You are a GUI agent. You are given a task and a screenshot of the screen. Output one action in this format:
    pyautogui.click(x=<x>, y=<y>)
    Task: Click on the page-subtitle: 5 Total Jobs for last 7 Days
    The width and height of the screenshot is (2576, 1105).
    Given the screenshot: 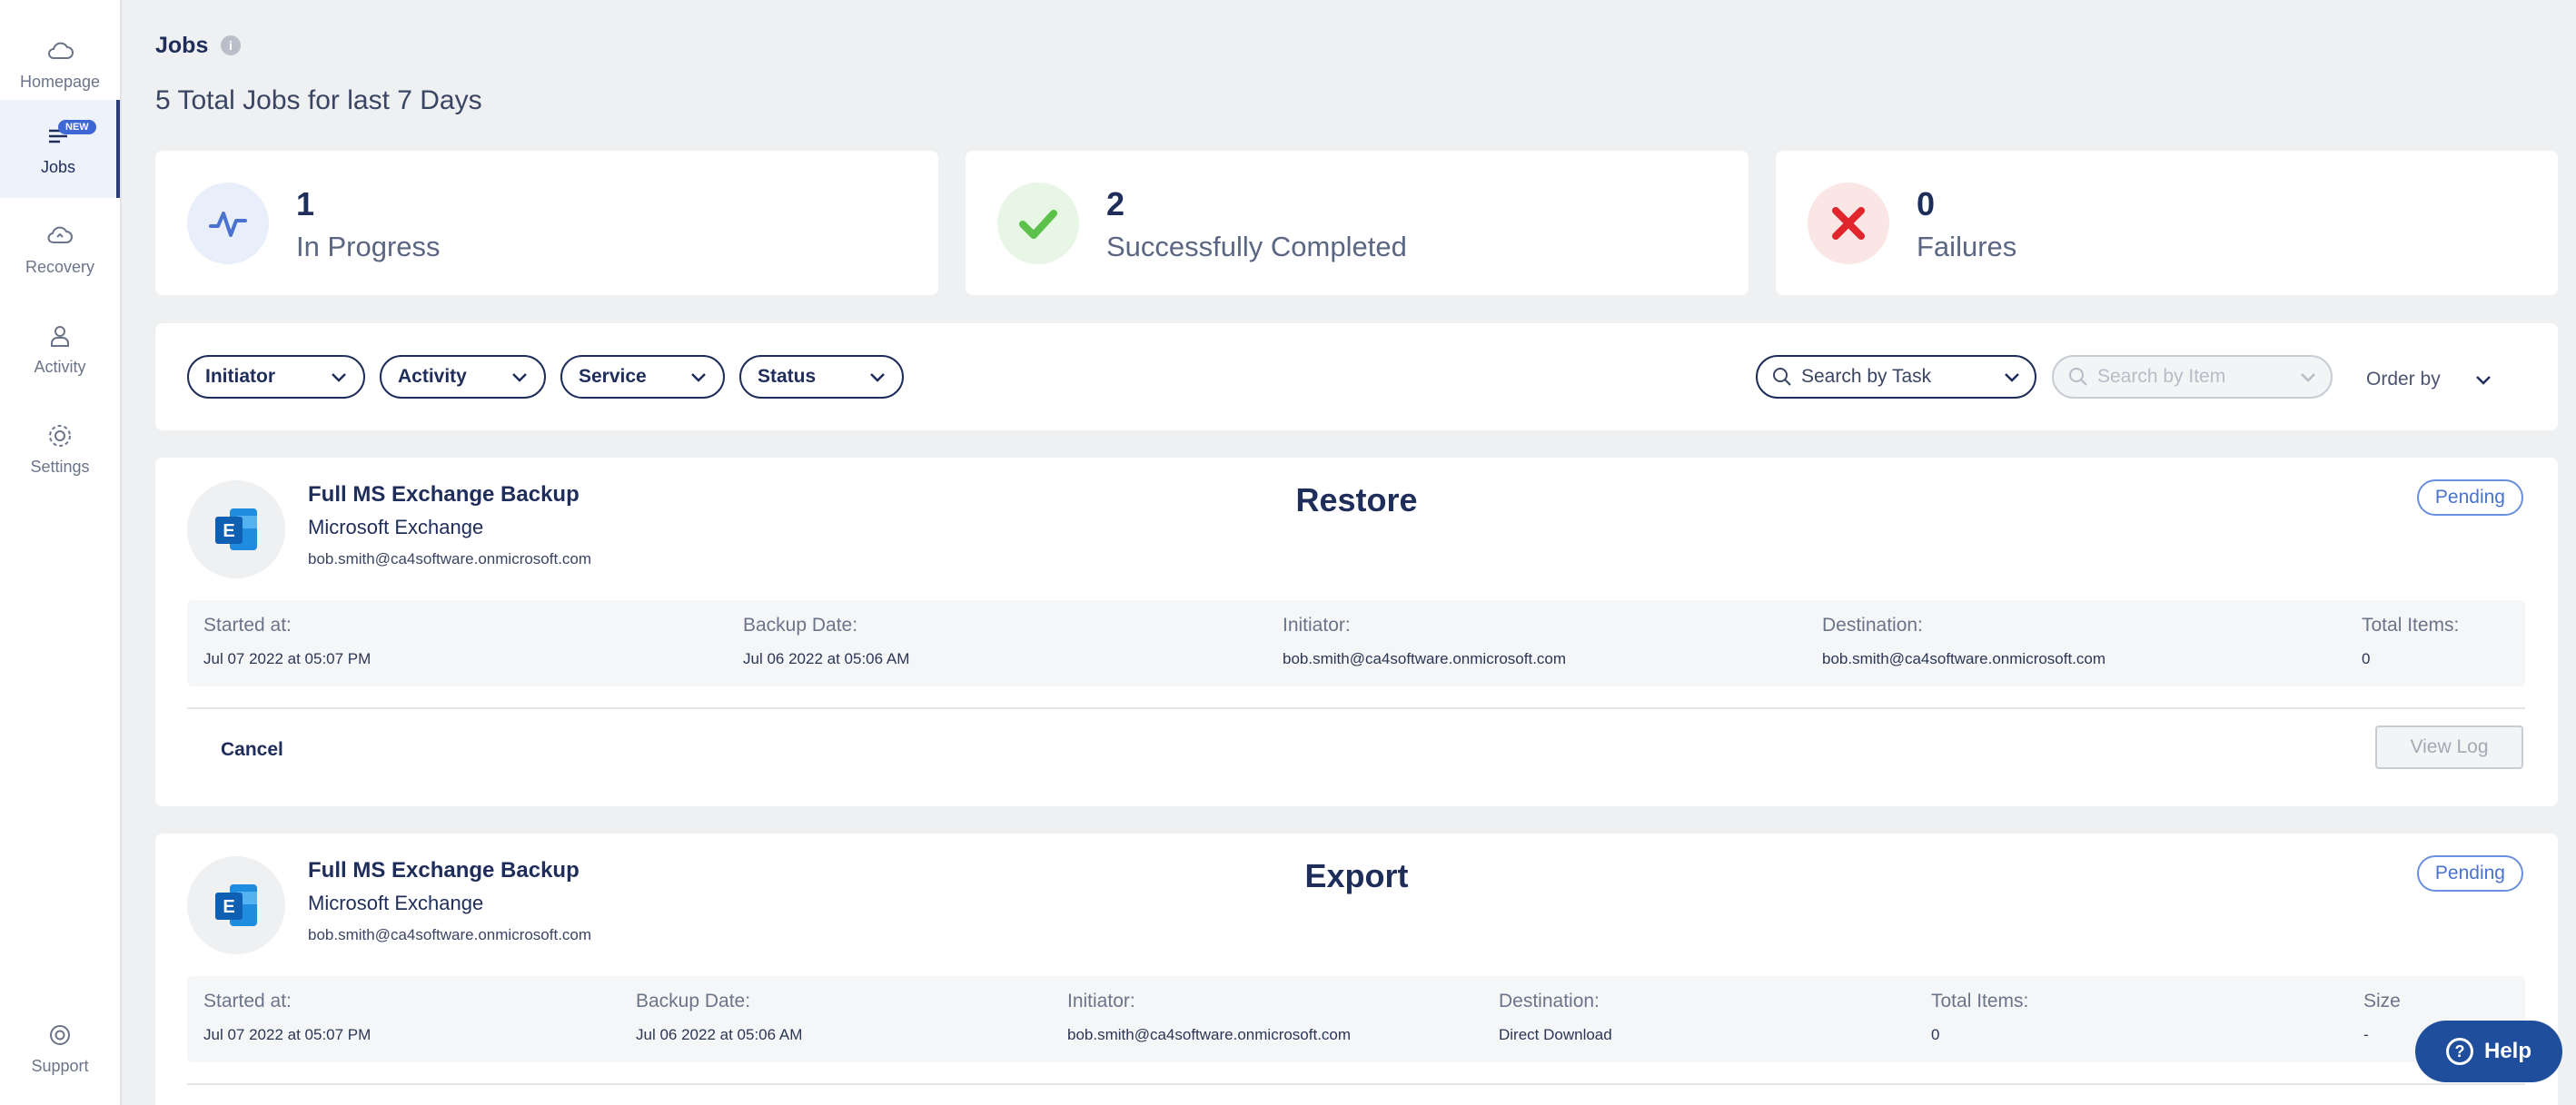 What is the action you would take?
    pyautogui.click(x=318, y=100)
    